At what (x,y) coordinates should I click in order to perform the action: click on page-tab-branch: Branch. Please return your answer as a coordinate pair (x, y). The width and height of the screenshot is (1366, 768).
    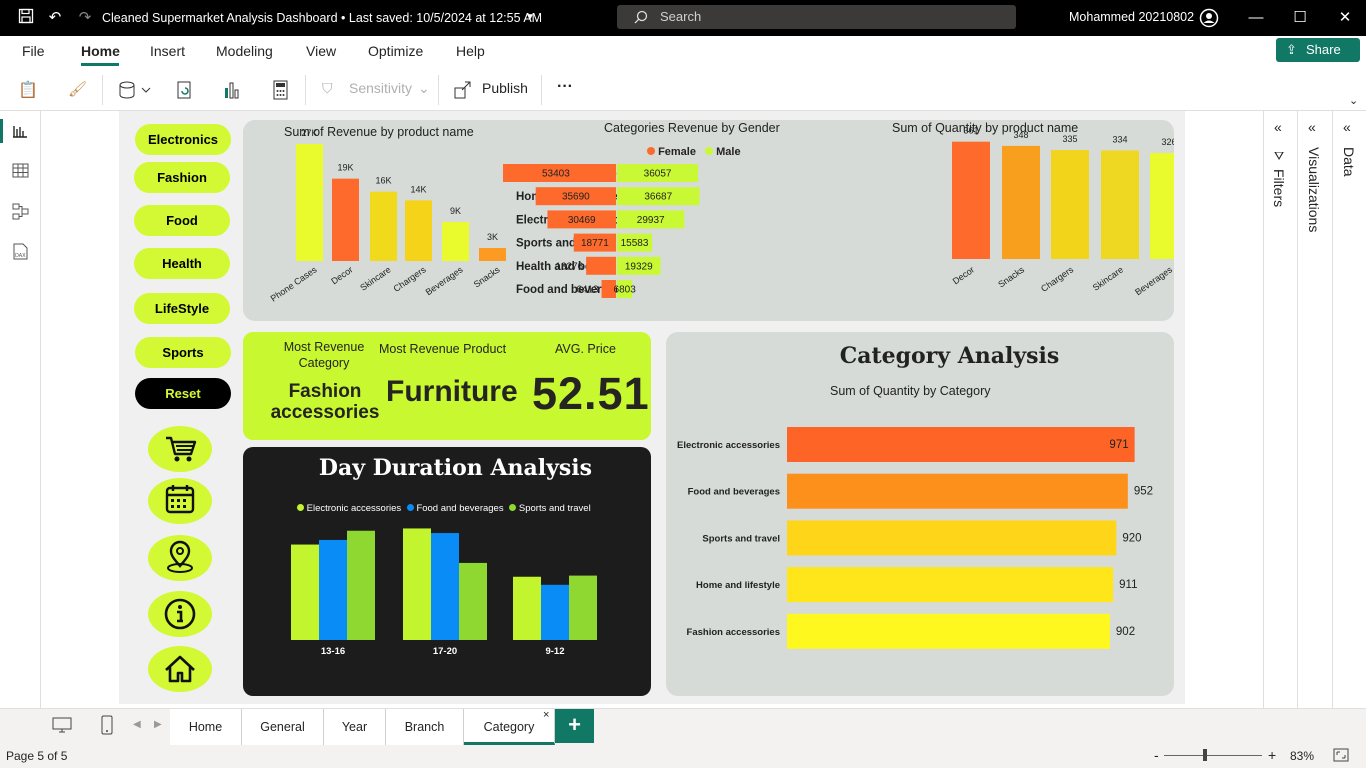
    Looking at the image, I should click on (425, 727).